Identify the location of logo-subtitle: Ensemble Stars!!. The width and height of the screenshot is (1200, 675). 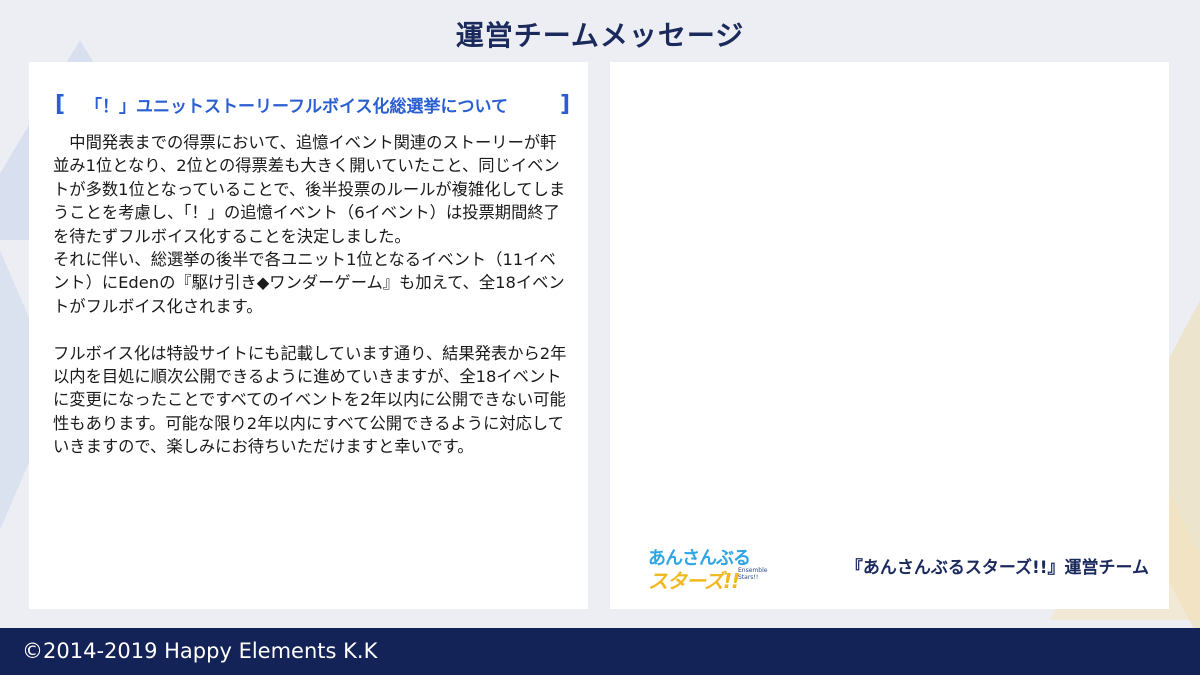
(753, 574).